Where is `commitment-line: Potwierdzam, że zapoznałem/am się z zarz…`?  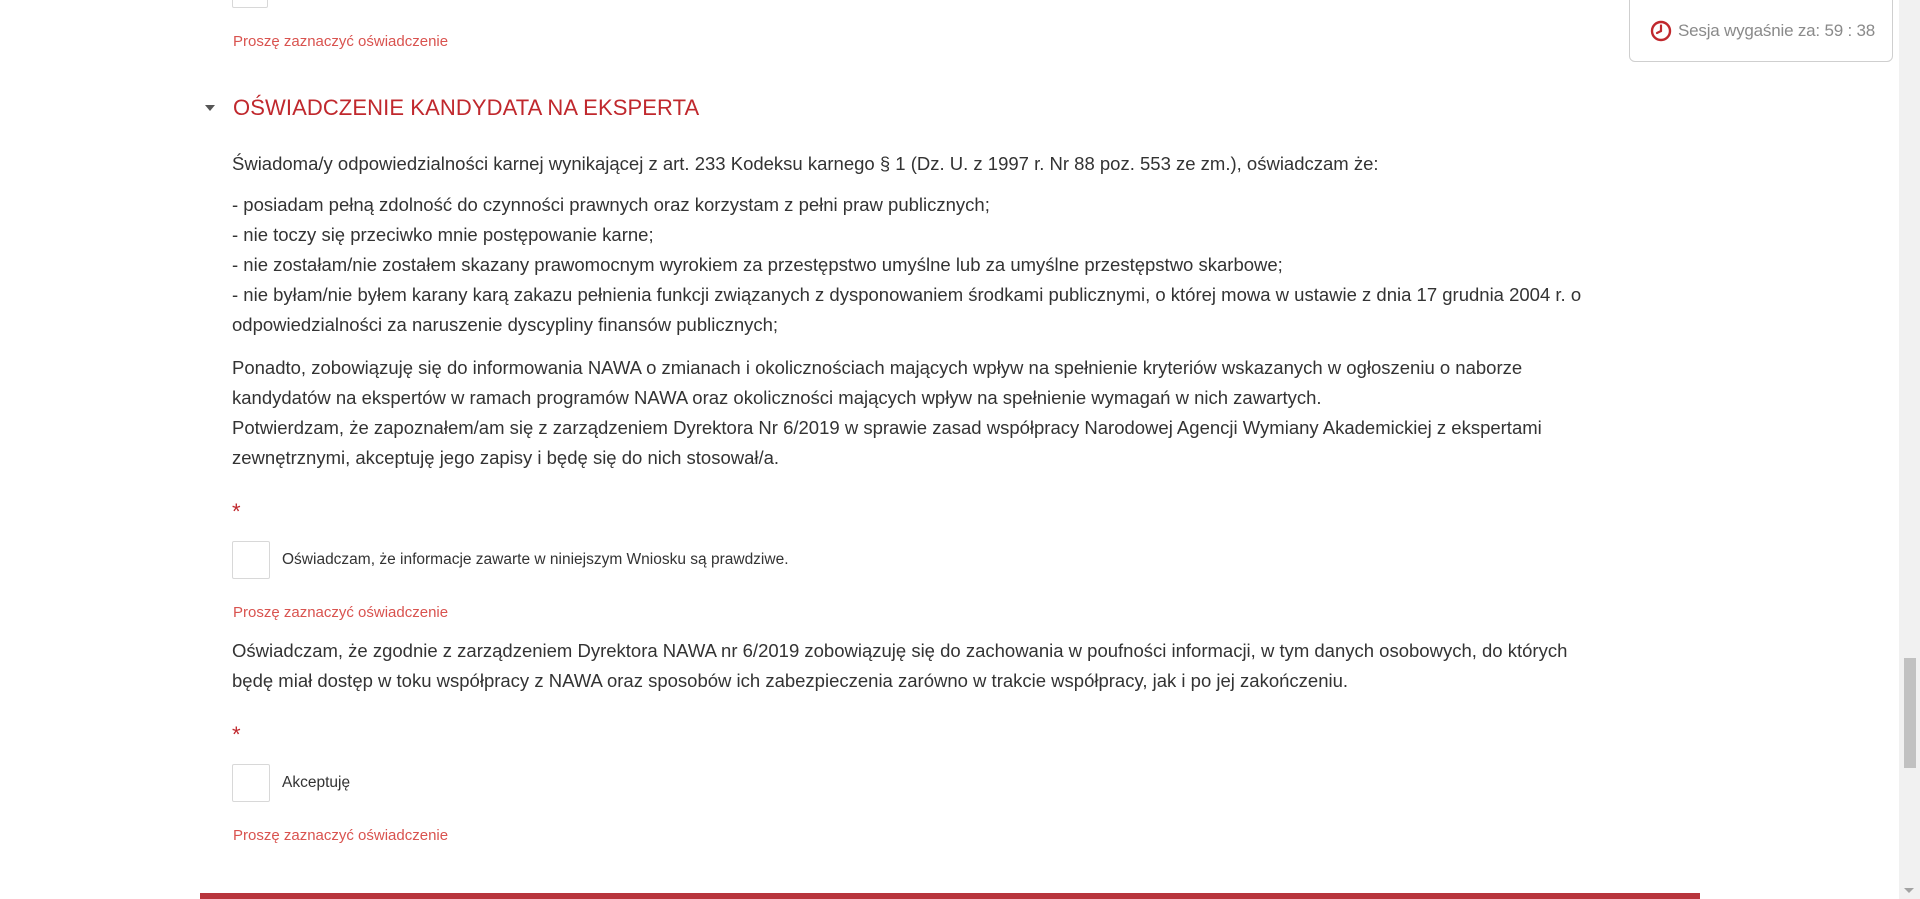 commitment-line: Potwierdzam, że zapoznałem/am się z zarz… is located at coordinates (887, 427).